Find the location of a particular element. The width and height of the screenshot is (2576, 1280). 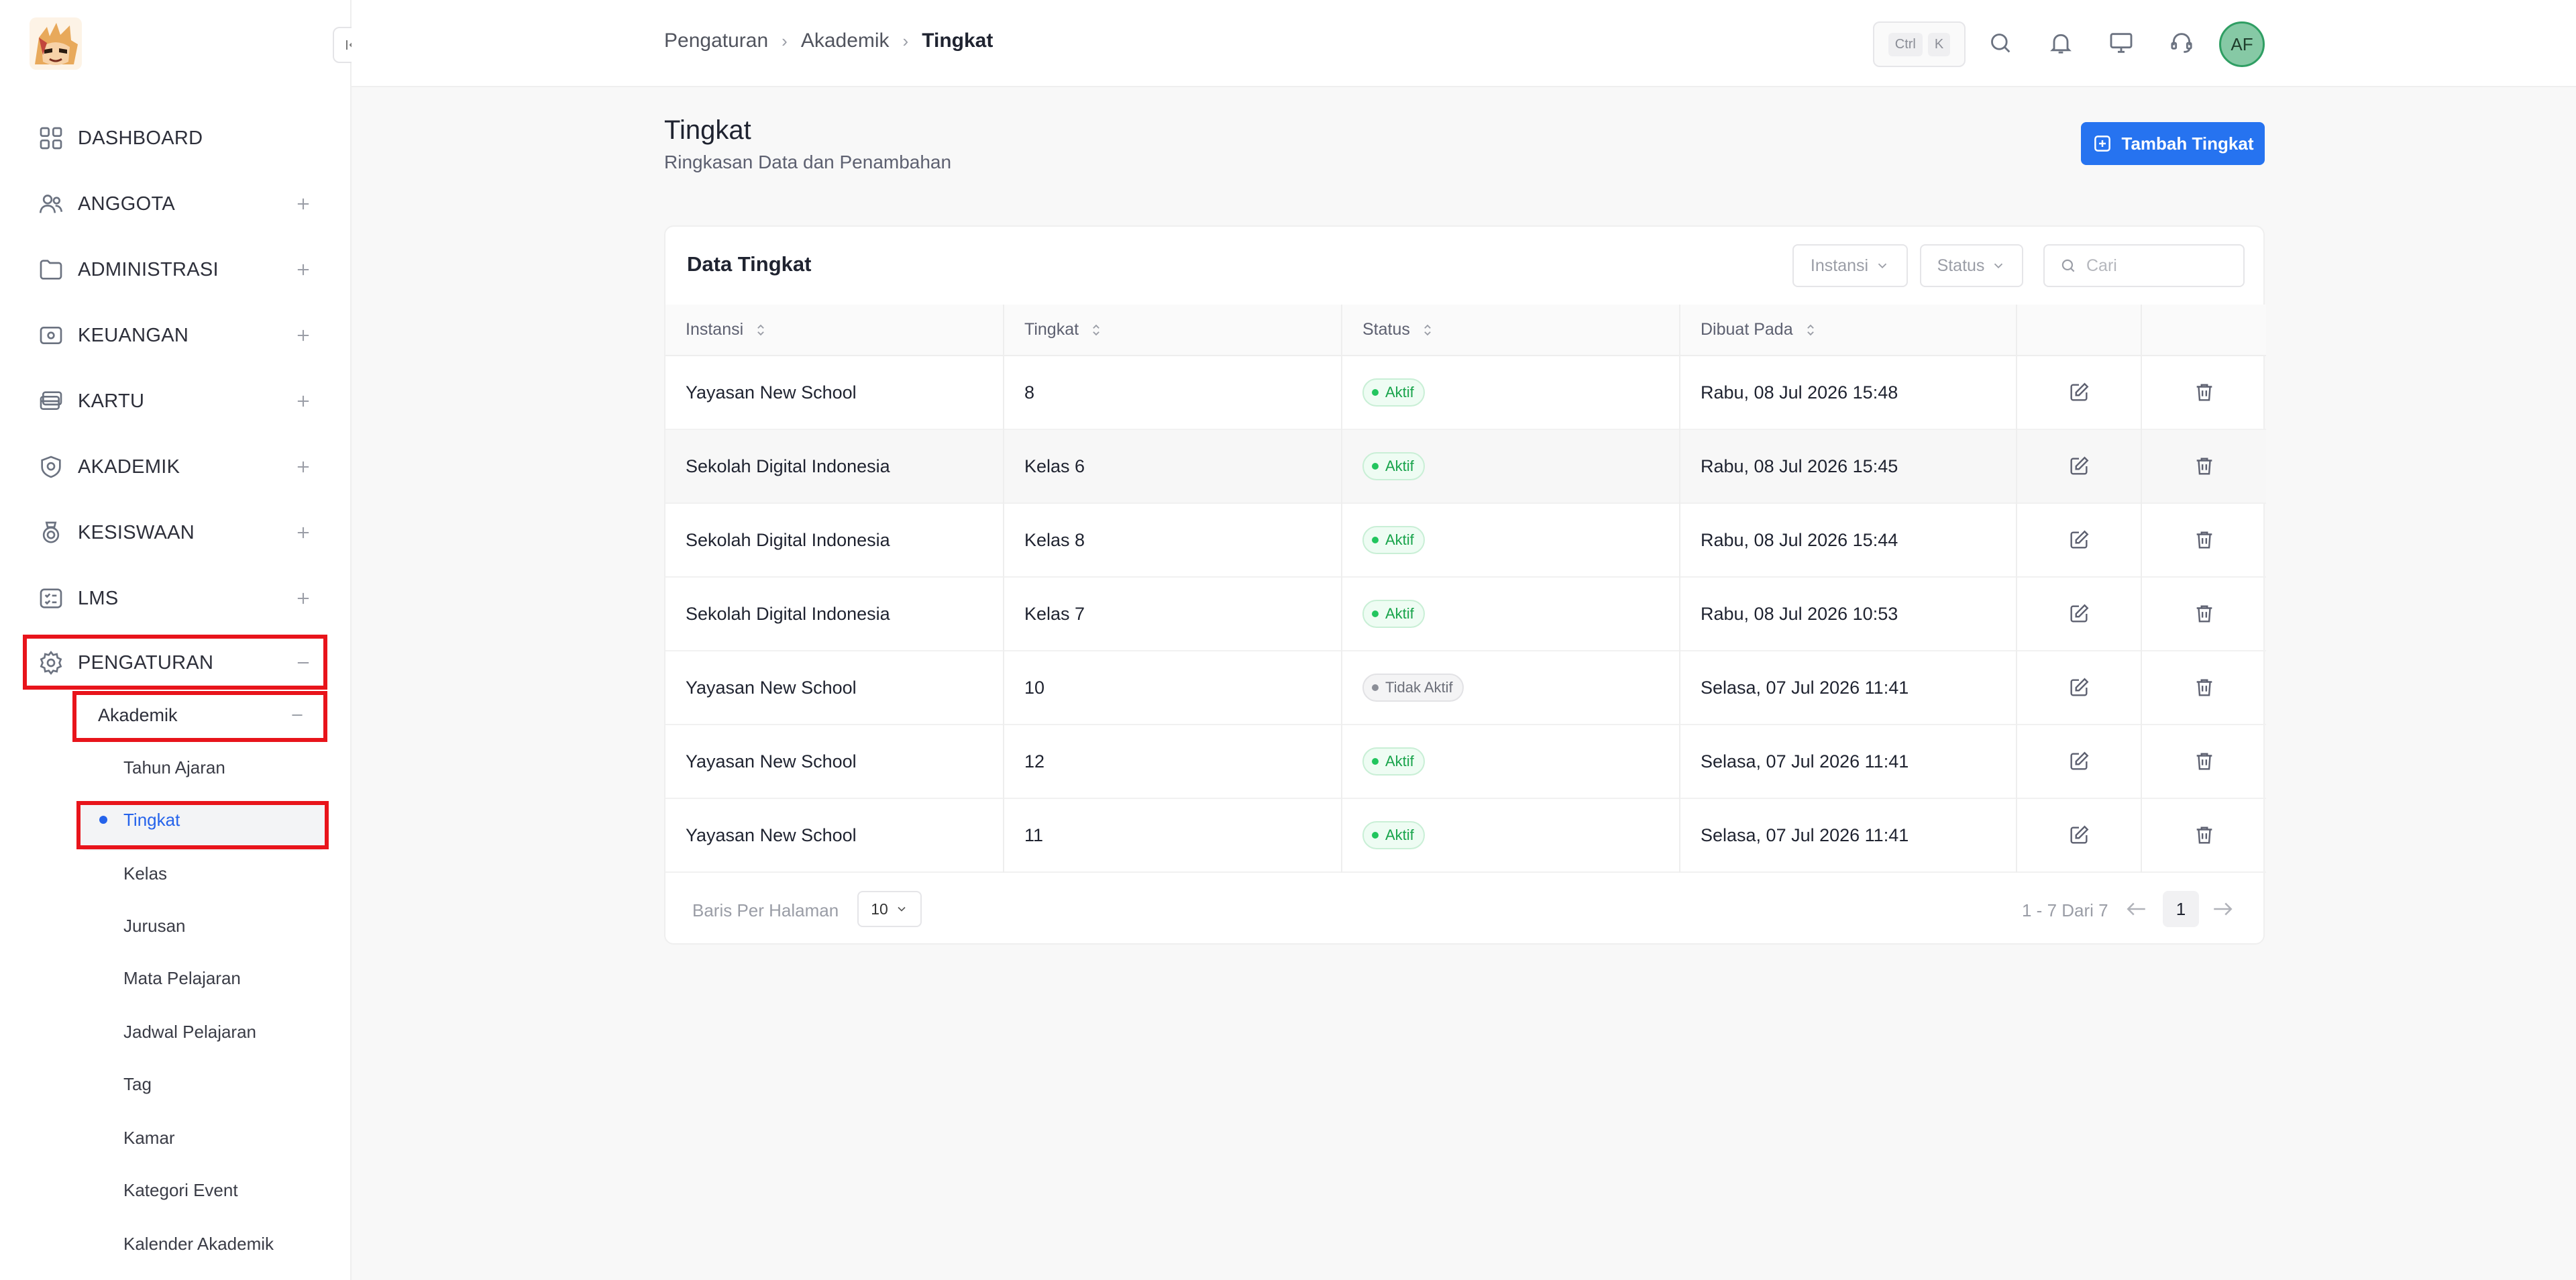

column-header-instansi: Instansi is located at coordinates (834, 330).